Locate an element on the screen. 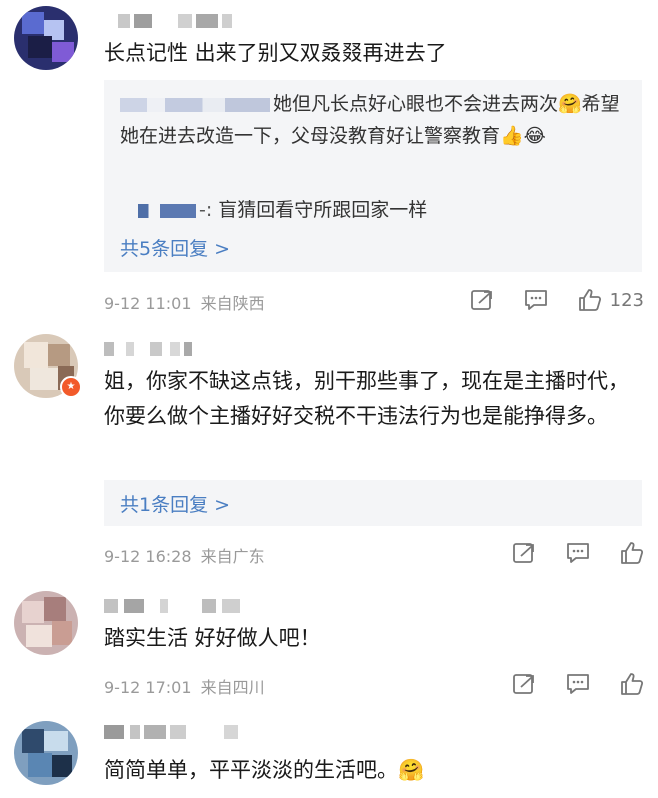 The width and height of the screenshot is (658, 798). reply-text: 盲猜回看守所跟回家一样 is located at coordinates (323, 210).